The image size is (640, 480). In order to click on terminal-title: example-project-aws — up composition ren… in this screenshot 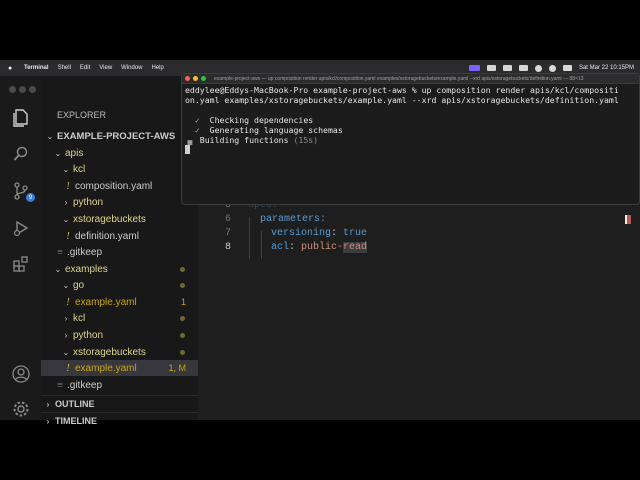, I will do `click(399, 78)`.